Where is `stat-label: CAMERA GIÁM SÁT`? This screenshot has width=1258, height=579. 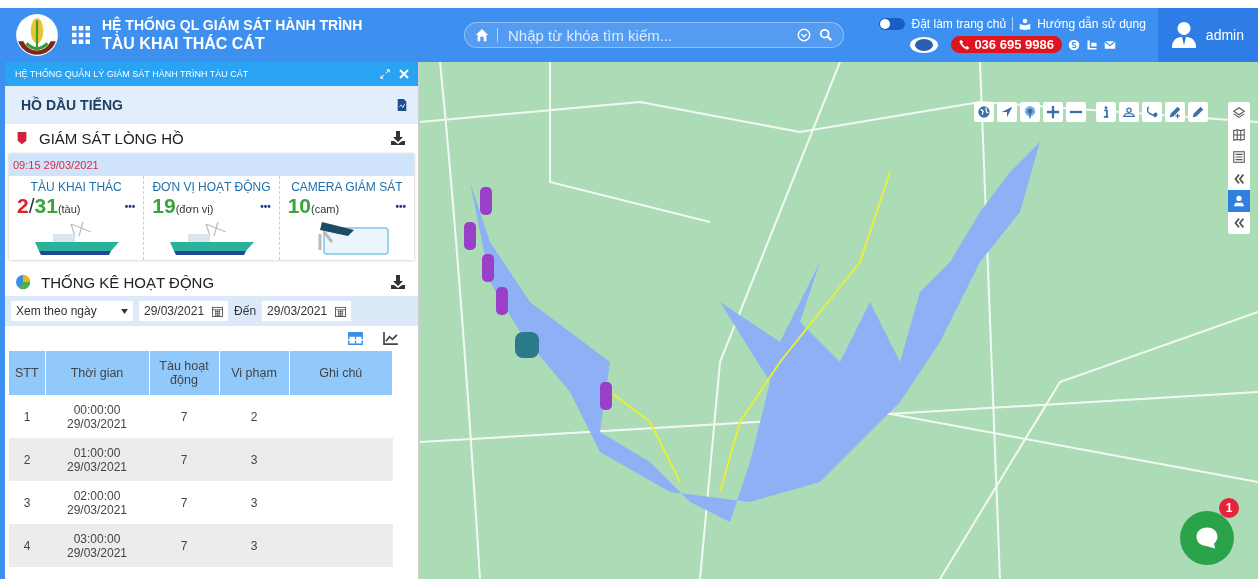 stat-label: CAMERA GIÁM SÁT is located at coordinates (347, 187).